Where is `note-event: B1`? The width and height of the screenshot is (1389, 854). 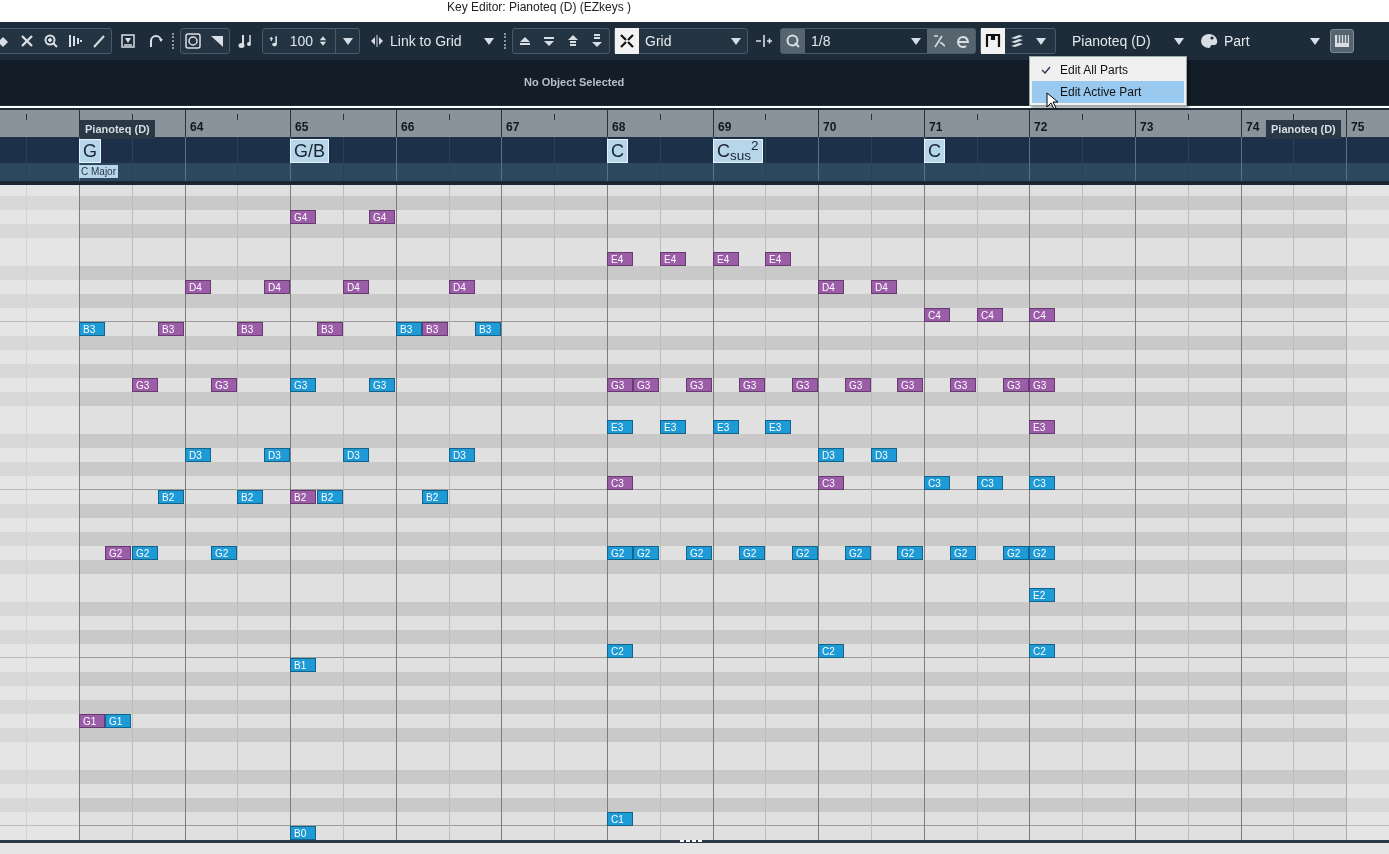 note-event: B1 is located at coordinates (303, 665).